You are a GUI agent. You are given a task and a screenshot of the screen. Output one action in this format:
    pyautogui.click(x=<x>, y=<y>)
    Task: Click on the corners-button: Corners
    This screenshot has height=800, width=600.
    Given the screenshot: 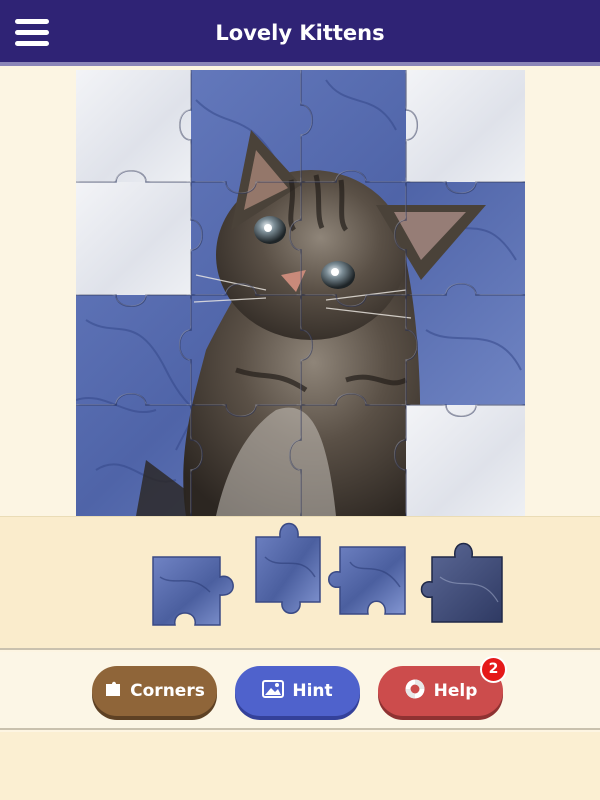 What is the action you would take?
    pyautogui.click(x=154, y=691)
    